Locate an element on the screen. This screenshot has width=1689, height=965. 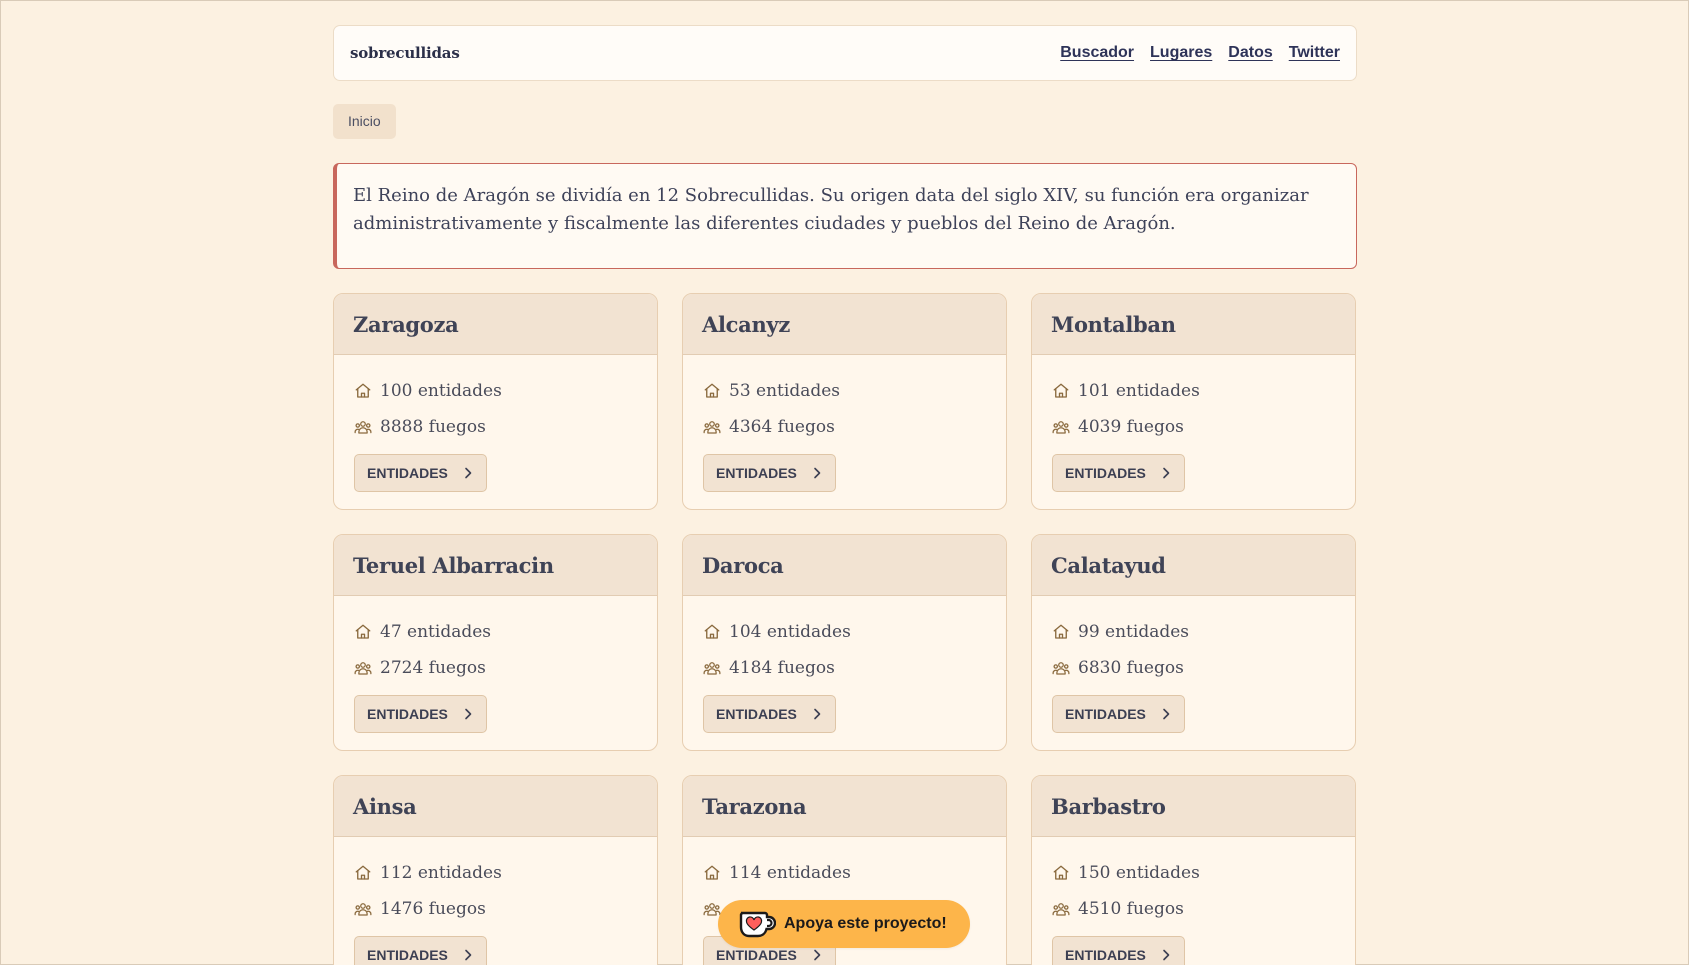
card-title: Teruel Albarracin is located at coordinates (453, 565).